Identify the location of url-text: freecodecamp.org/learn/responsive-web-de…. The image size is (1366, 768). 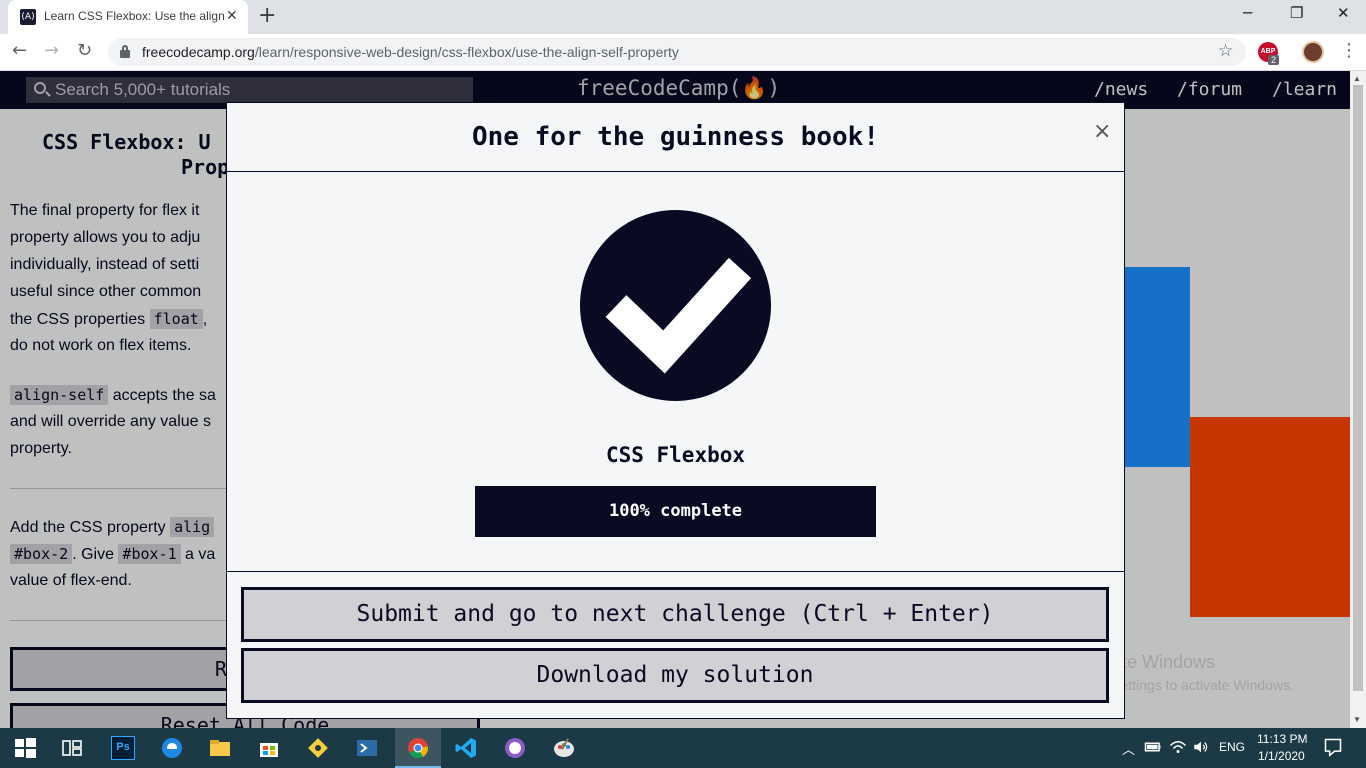
(410, 52).